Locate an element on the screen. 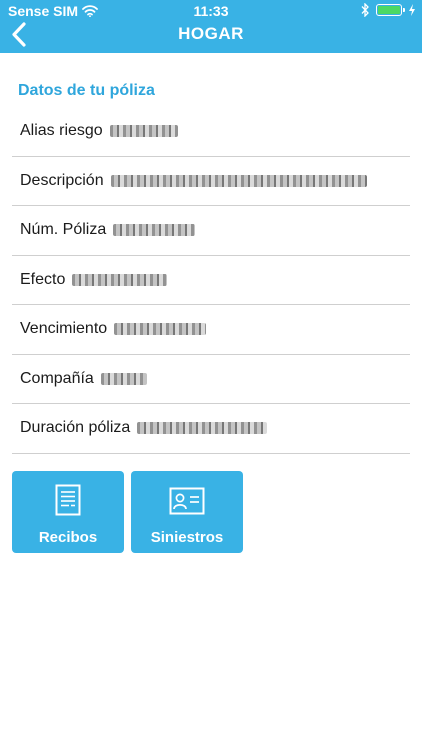 Image resolution: width=422 pixels, height=750 pixels. recibos-label: Recibos is located at coordinates (68, 537).